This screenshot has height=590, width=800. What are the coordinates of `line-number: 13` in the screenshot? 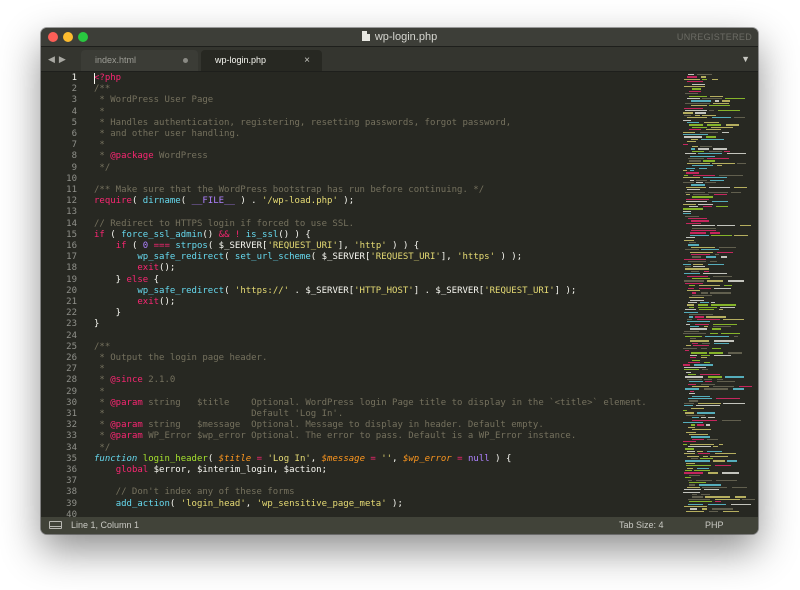 It's located at (71, 212).